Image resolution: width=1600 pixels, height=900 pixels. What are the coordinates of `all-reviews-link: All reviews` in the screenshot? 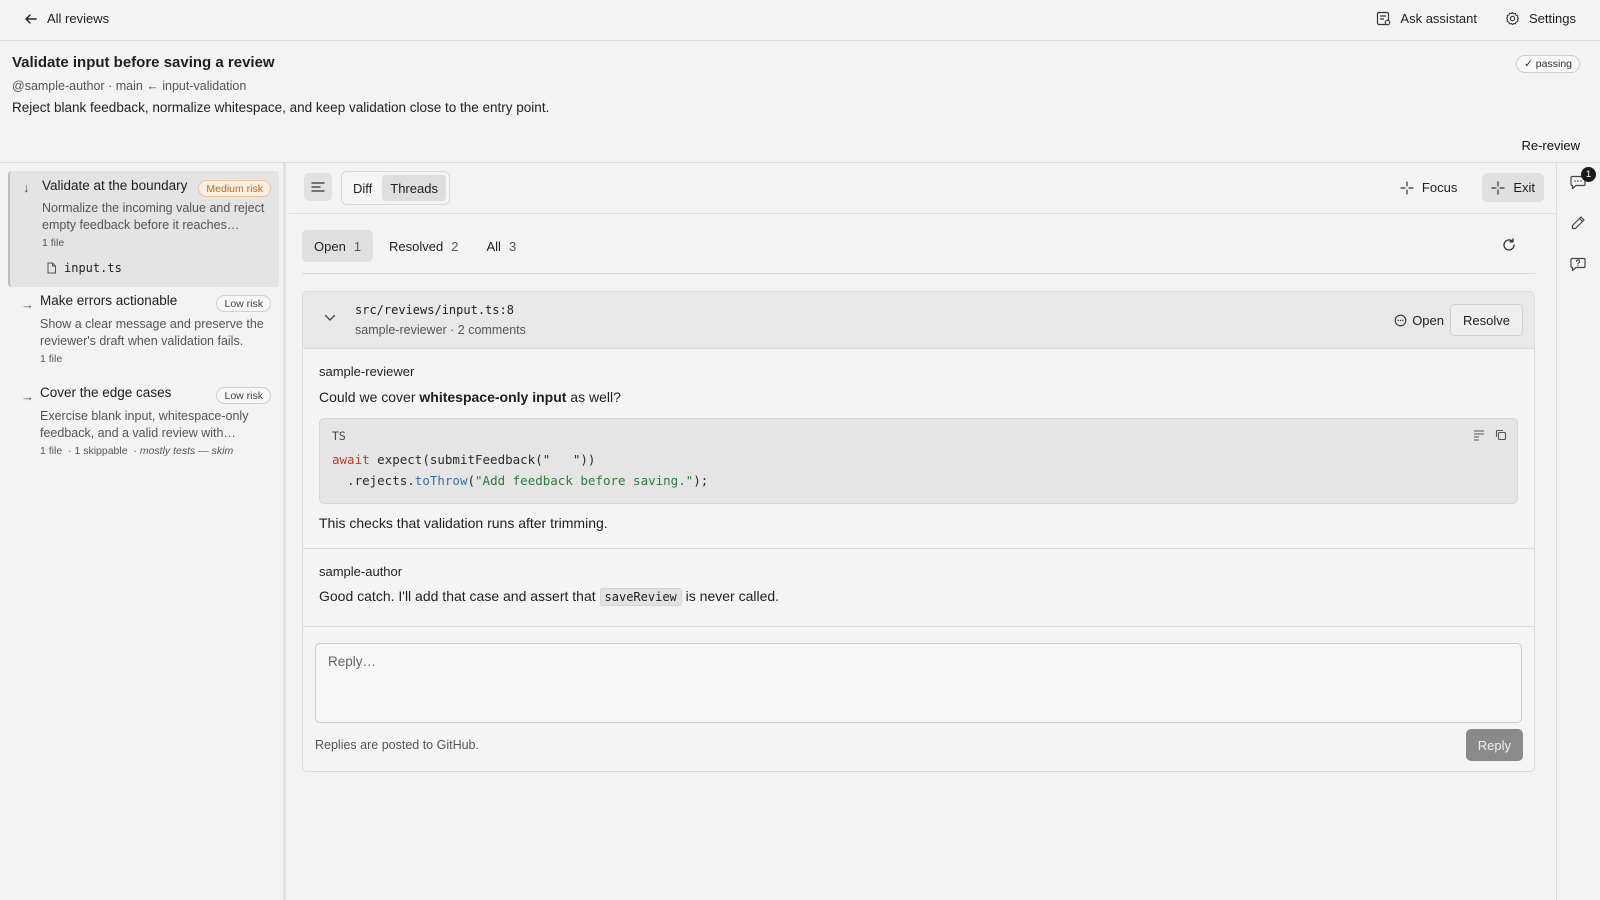 It's located at (66, 18).